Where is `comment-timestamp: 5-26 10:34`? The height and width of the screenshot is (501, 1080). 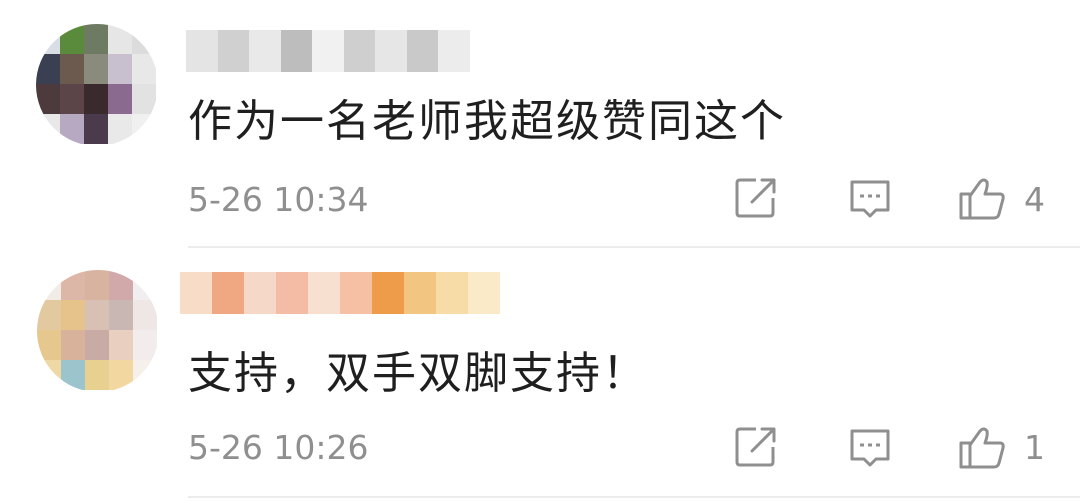 comment-timestamp: 5-26 10:34 is located at coordinates (278, 199).